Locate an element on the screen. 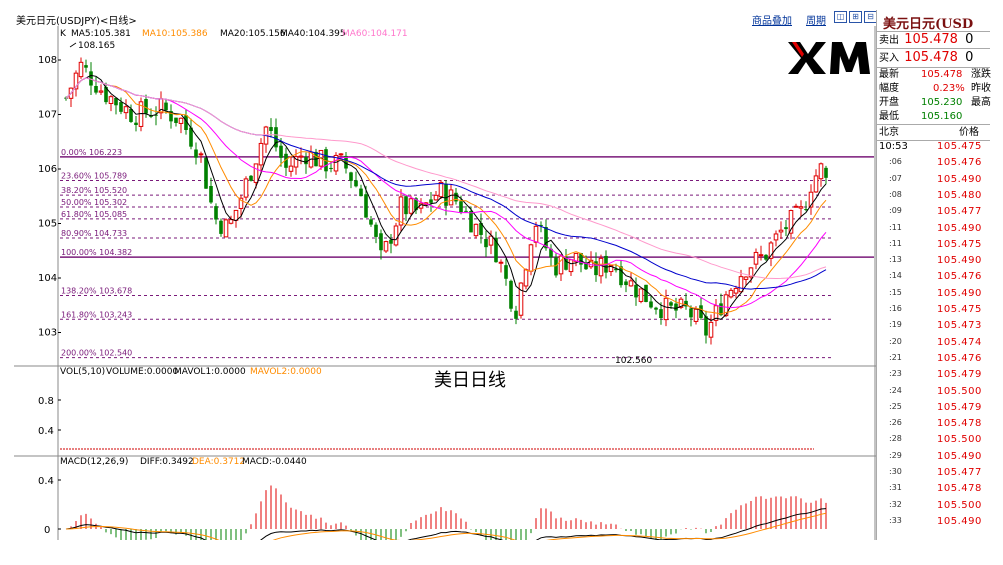 Image resolution: width=1003 pixels, height=565 pixels. tick-row: :07 105.490 is located at coordinates (933, 182).